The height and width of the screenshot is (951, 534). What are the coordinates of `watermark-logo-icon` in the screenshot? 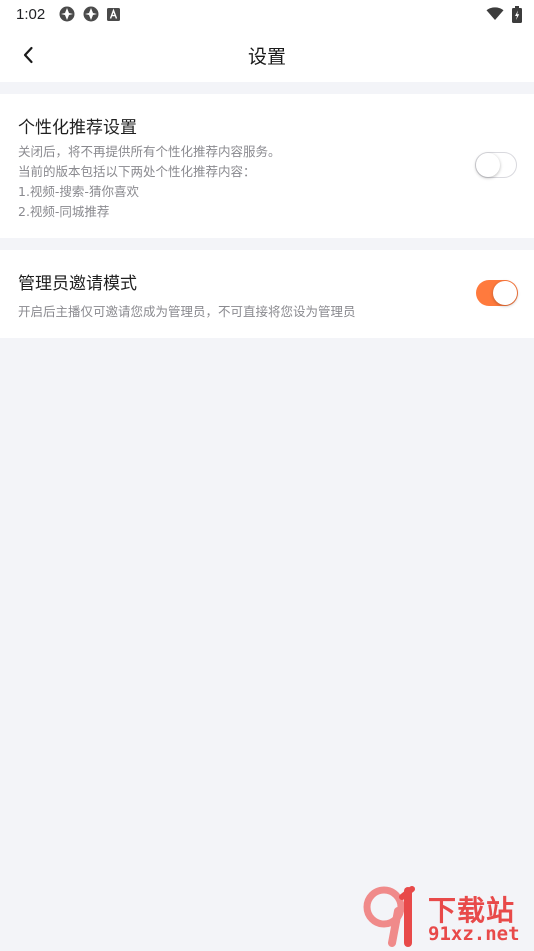 It's located at (394, 916).